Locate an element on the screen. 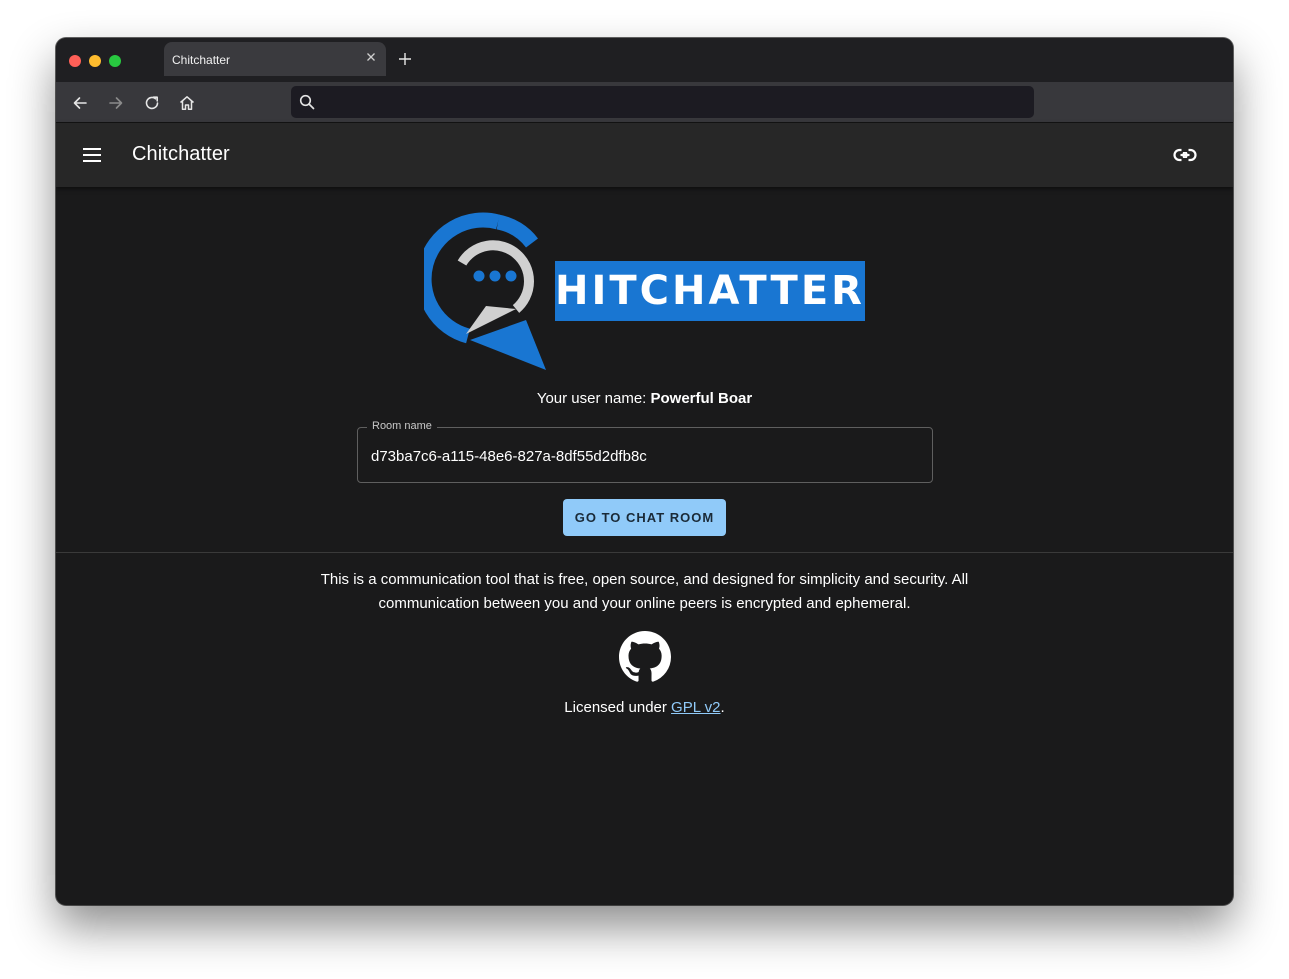  reload-icon is located at coordinates (152, 103).